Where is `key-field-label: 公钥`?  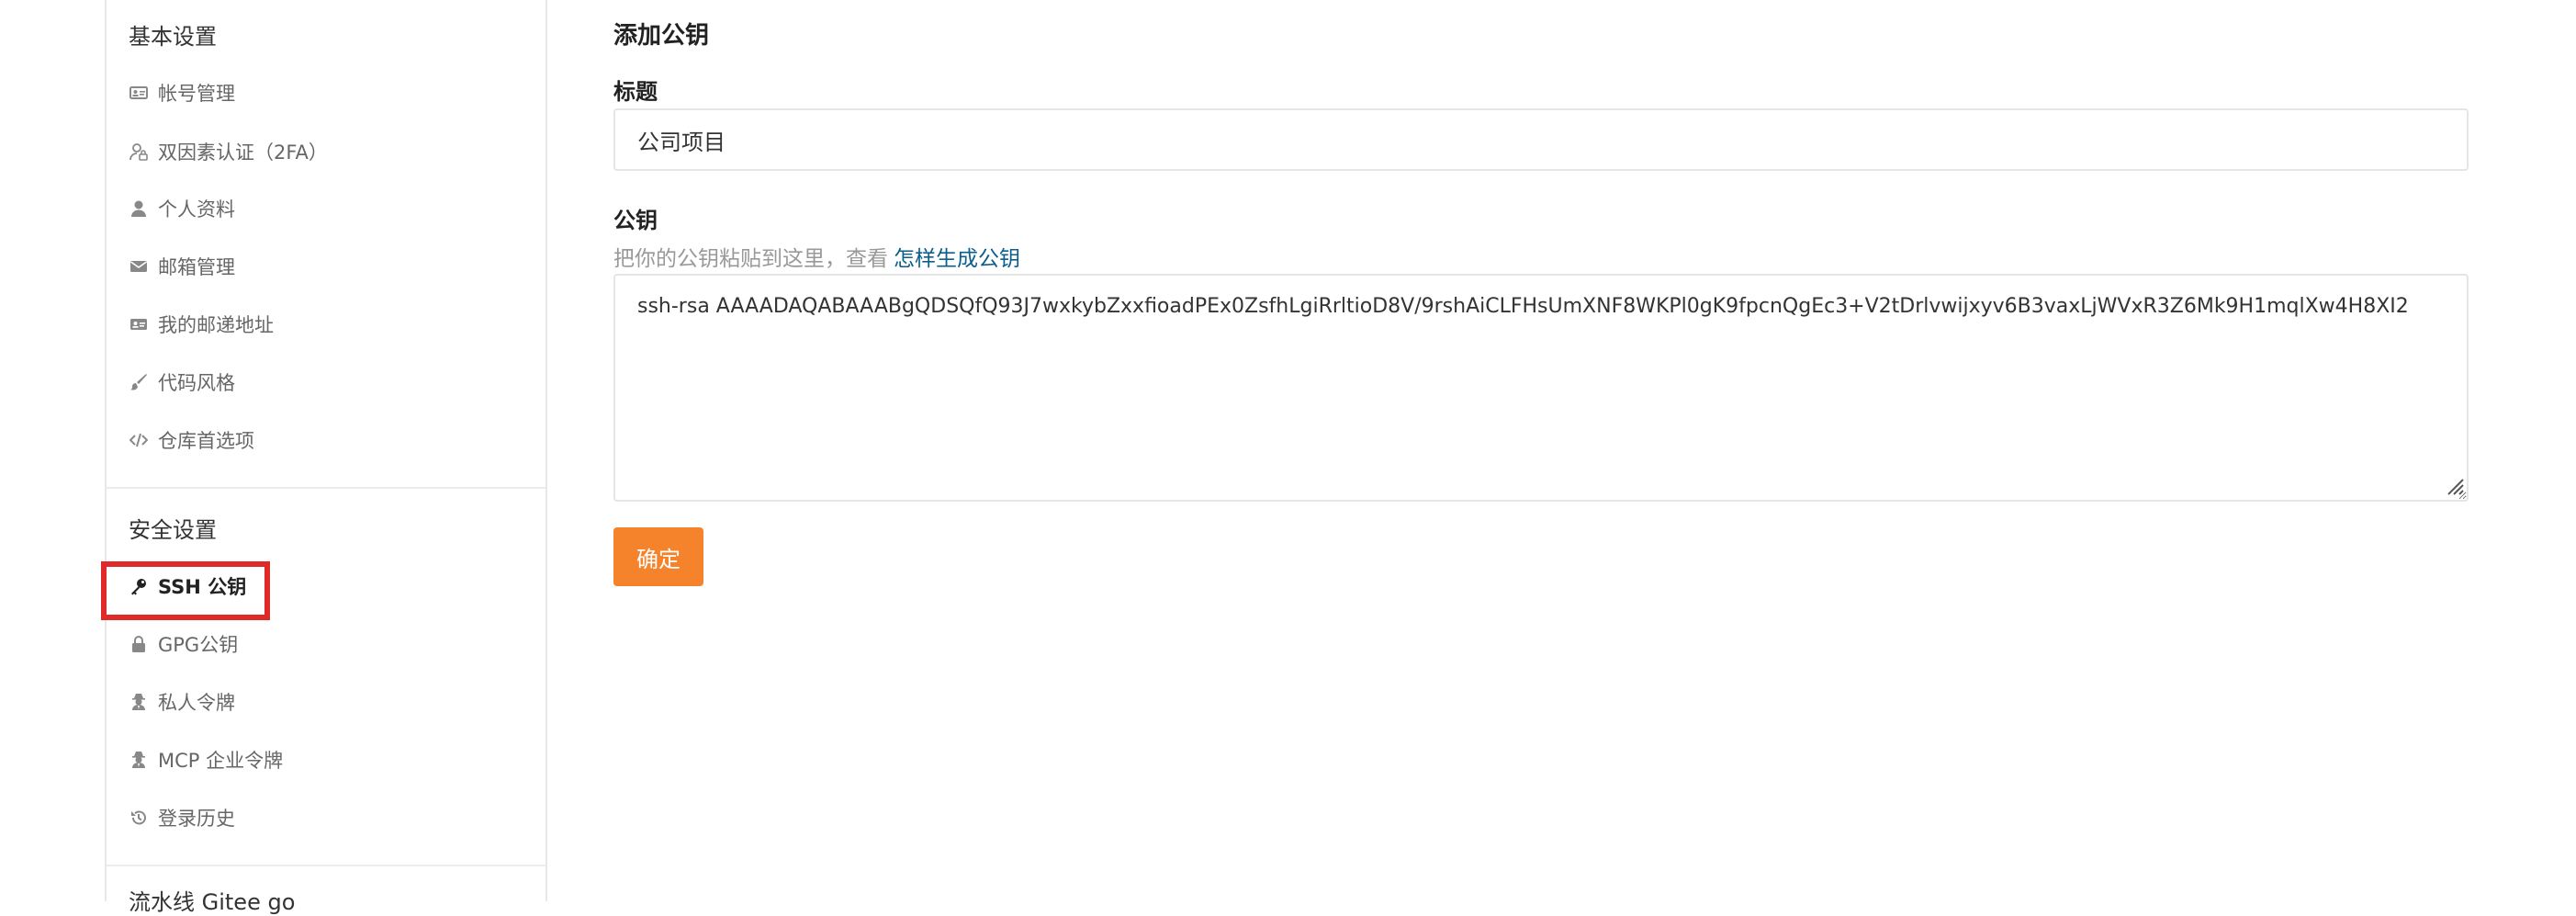 key-field-label: 公钥 is located at coordinates (635, 220).